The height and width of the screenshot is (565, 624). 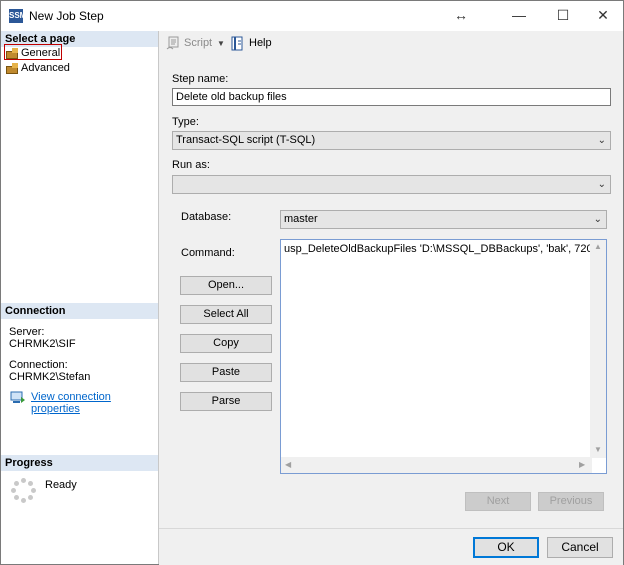 I want to click on progress-status: Ready, so click(x=61, y=485).